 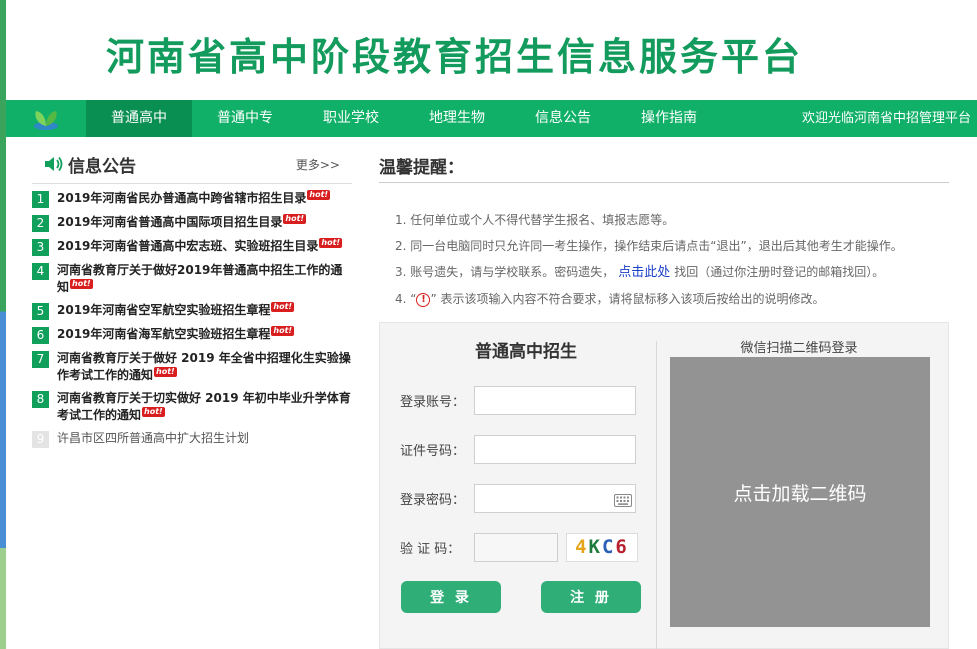 What do you see at coordinates (779, 272) in the screenshot?
I see `tip-text: 找回（通过你注册时登记的邮箱找回）。` at bounding box center [779, 272].